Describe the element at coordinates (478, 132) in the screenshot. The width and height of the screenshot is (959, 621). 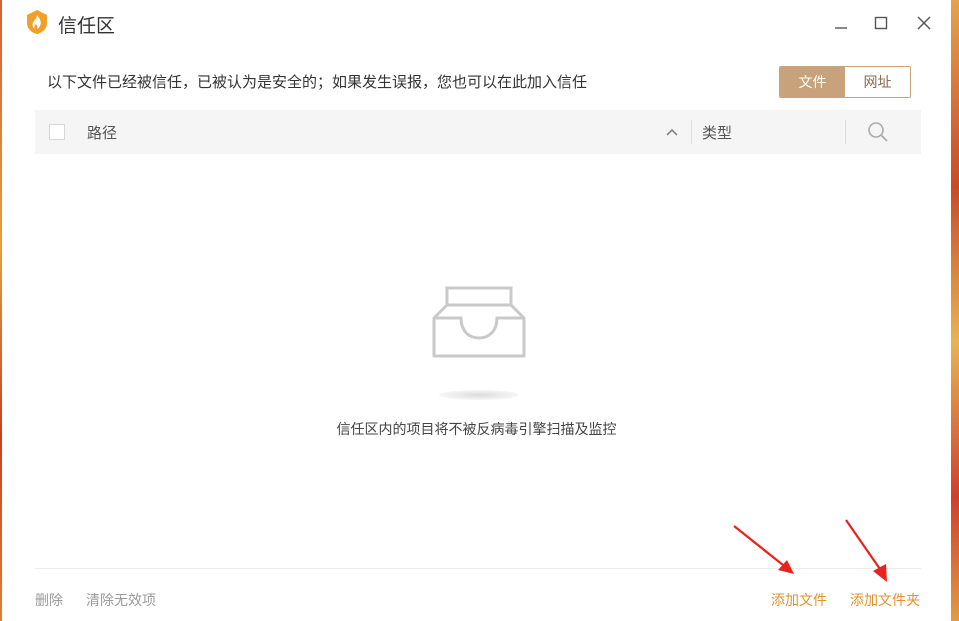
I see `table-header: 路径 类型` at that location.